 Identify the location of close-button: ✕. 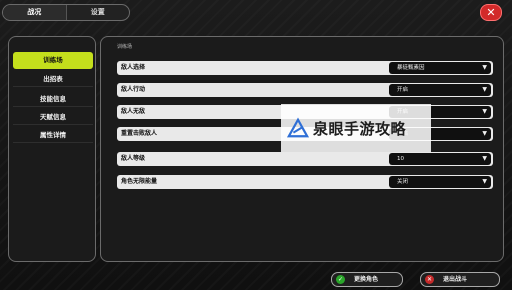
(491, 12).